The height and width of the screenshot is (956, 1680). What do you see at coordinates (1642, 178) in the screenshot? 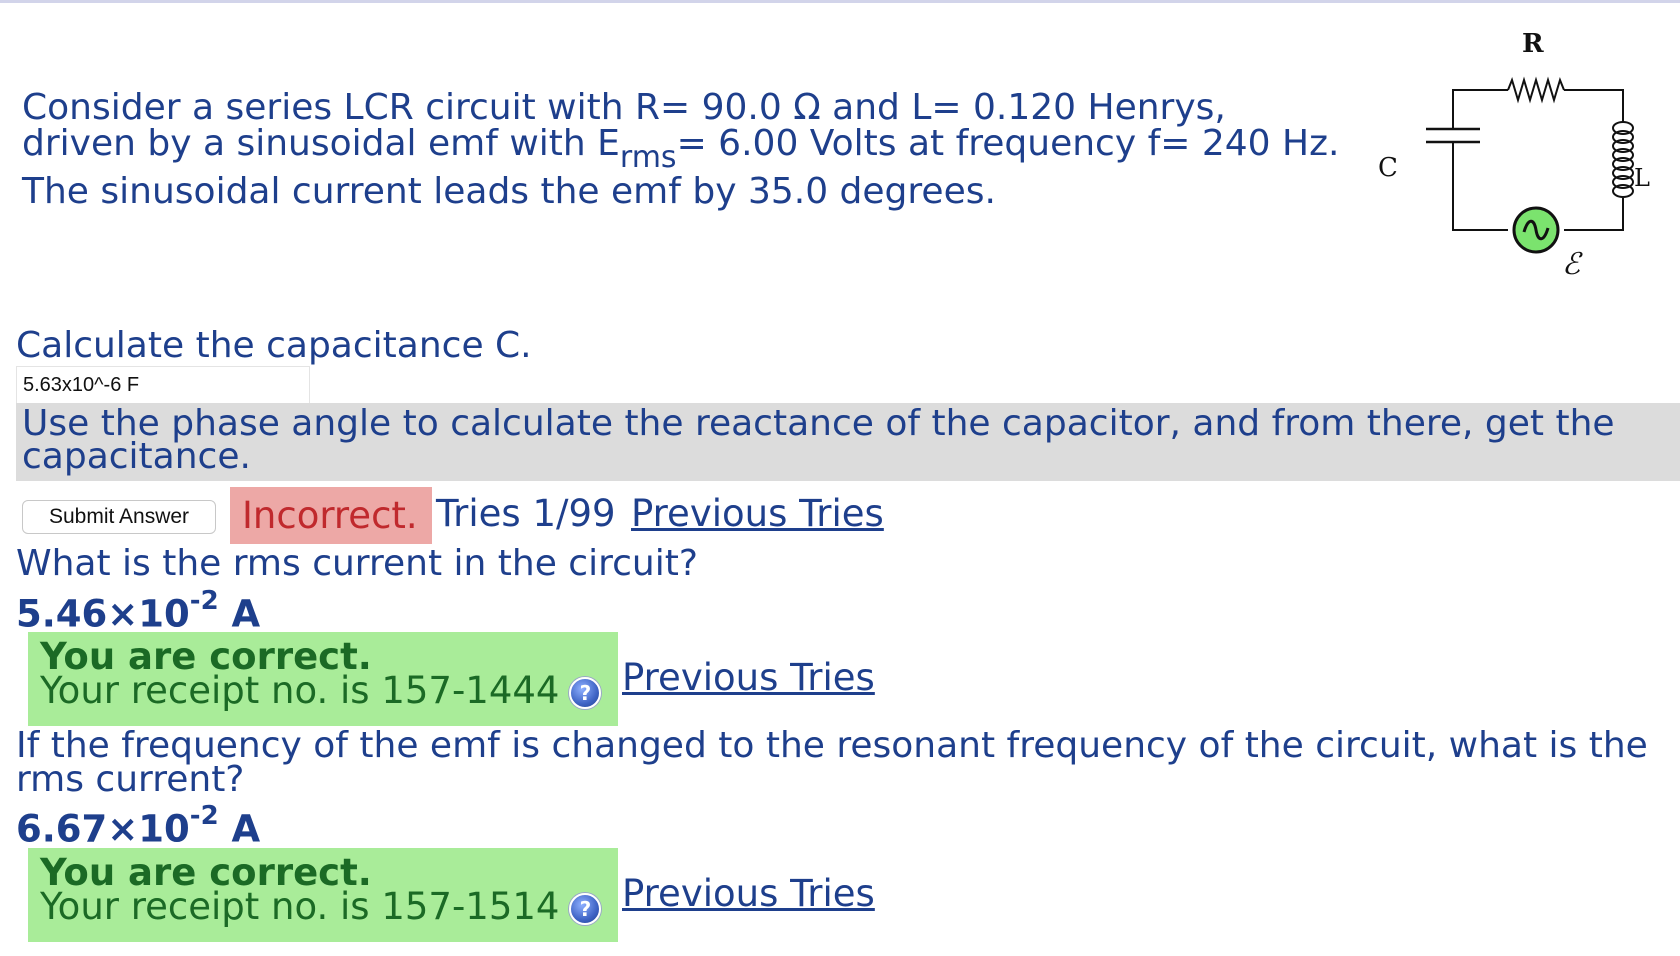
I see `label-l: L` at bounding box center [1642, 178].